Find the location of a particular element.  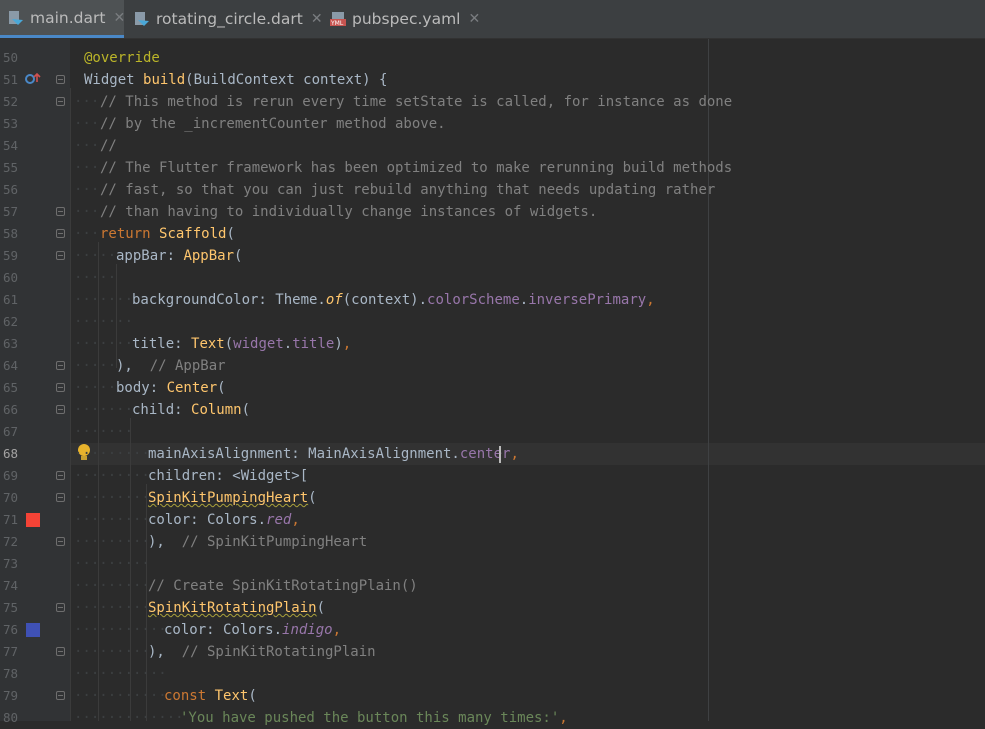

code-line: color: Colors.red, is located at coordinates (224, 520).